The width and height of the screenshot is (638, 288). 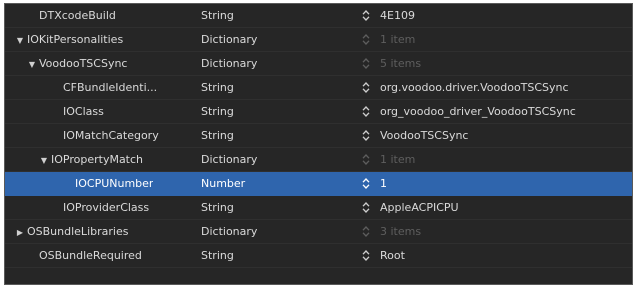 I want to click on value-label: org_voodoo_driver_VoodooTSCSync, so click(x=505, y=111).